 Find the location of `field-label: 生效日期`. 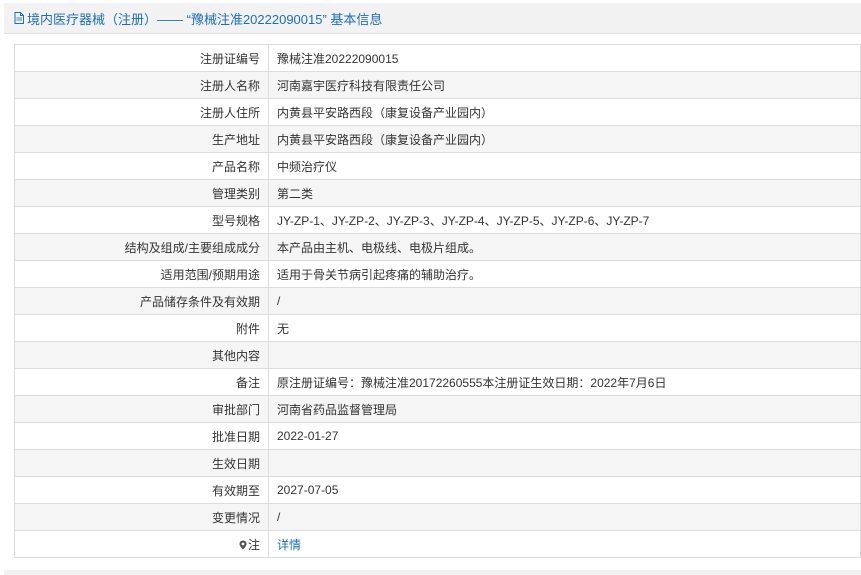

field-label: 生效日期 is located at coordinates (141, 463).